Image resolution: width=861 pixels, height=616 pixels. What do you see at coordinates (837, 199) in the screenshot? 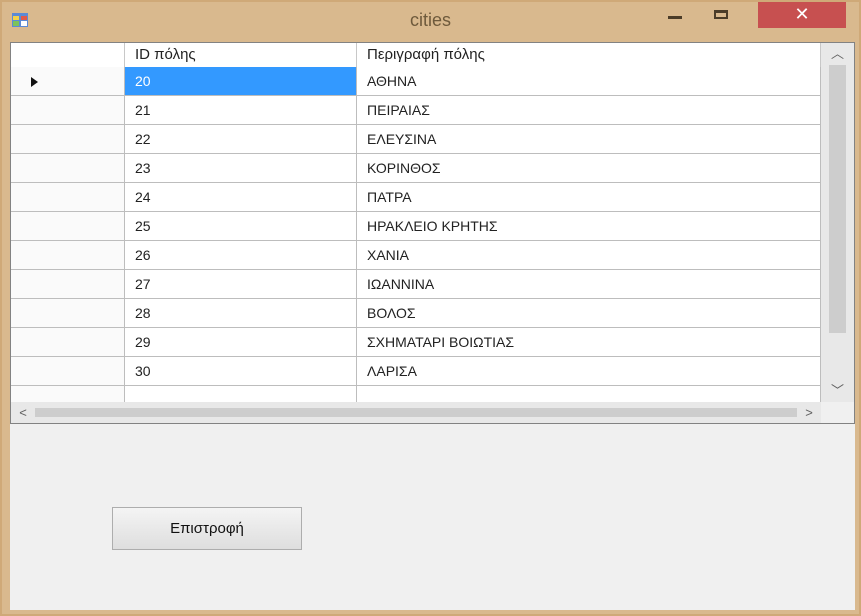
I see `vertical-scroll-thumb` at bounding box center [837, 199].